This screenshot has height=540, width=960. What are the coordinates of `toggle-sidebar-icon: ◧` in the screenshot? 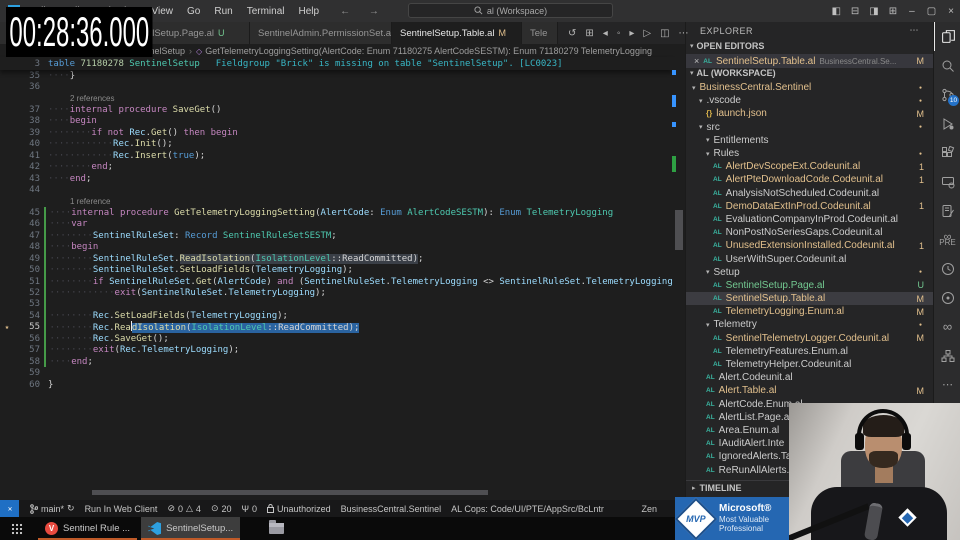 It's located at (835, 11).